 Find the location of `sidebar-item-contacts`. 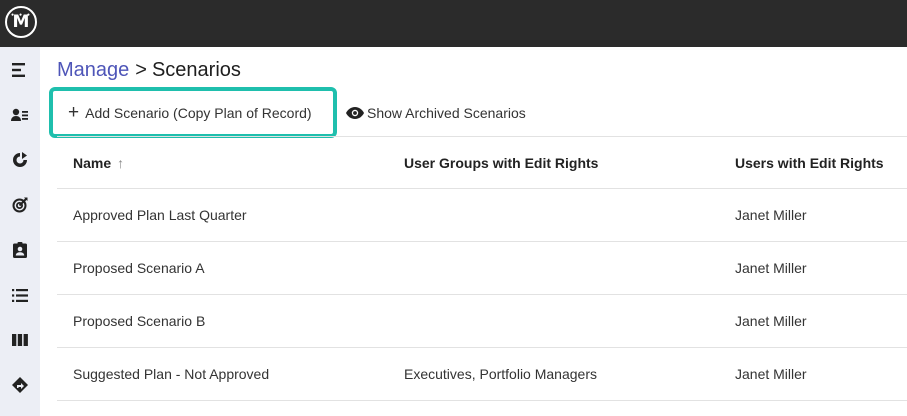

sidebar-item-contacts is located at coordinates (20, 250).